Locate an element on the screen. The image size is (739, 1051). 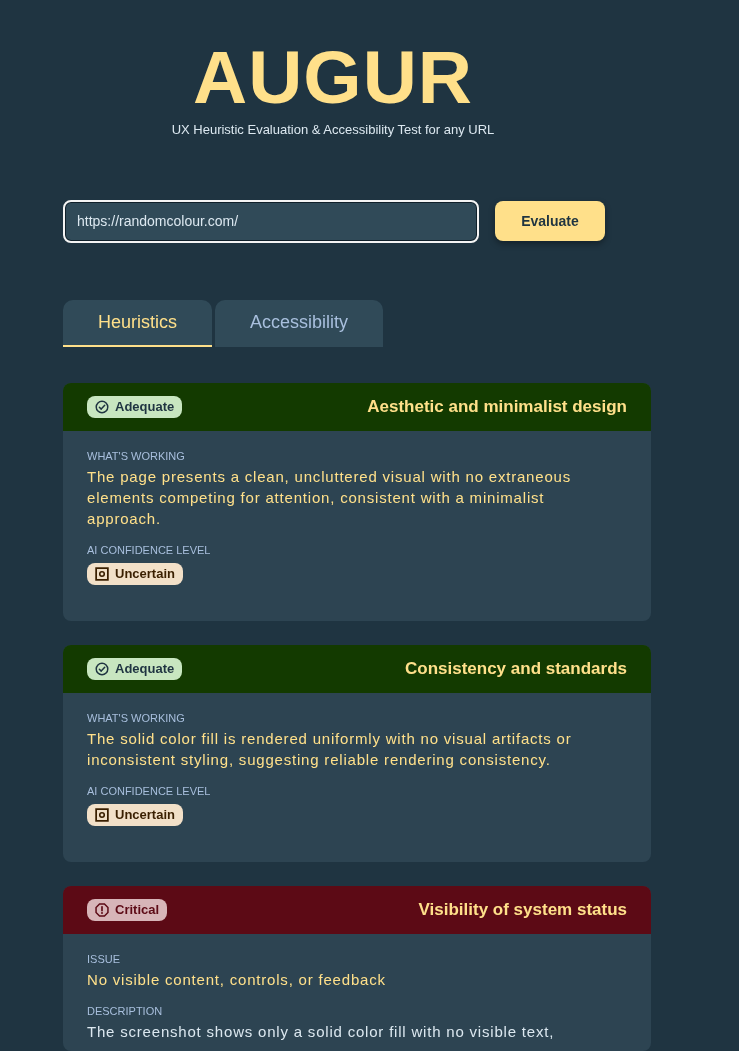
section-text: The solid color fill is rendered uniformly with no visual artifacts or inconsistent styling, suggesting reliable rendering consistency. is located at coordinates (330, 749).